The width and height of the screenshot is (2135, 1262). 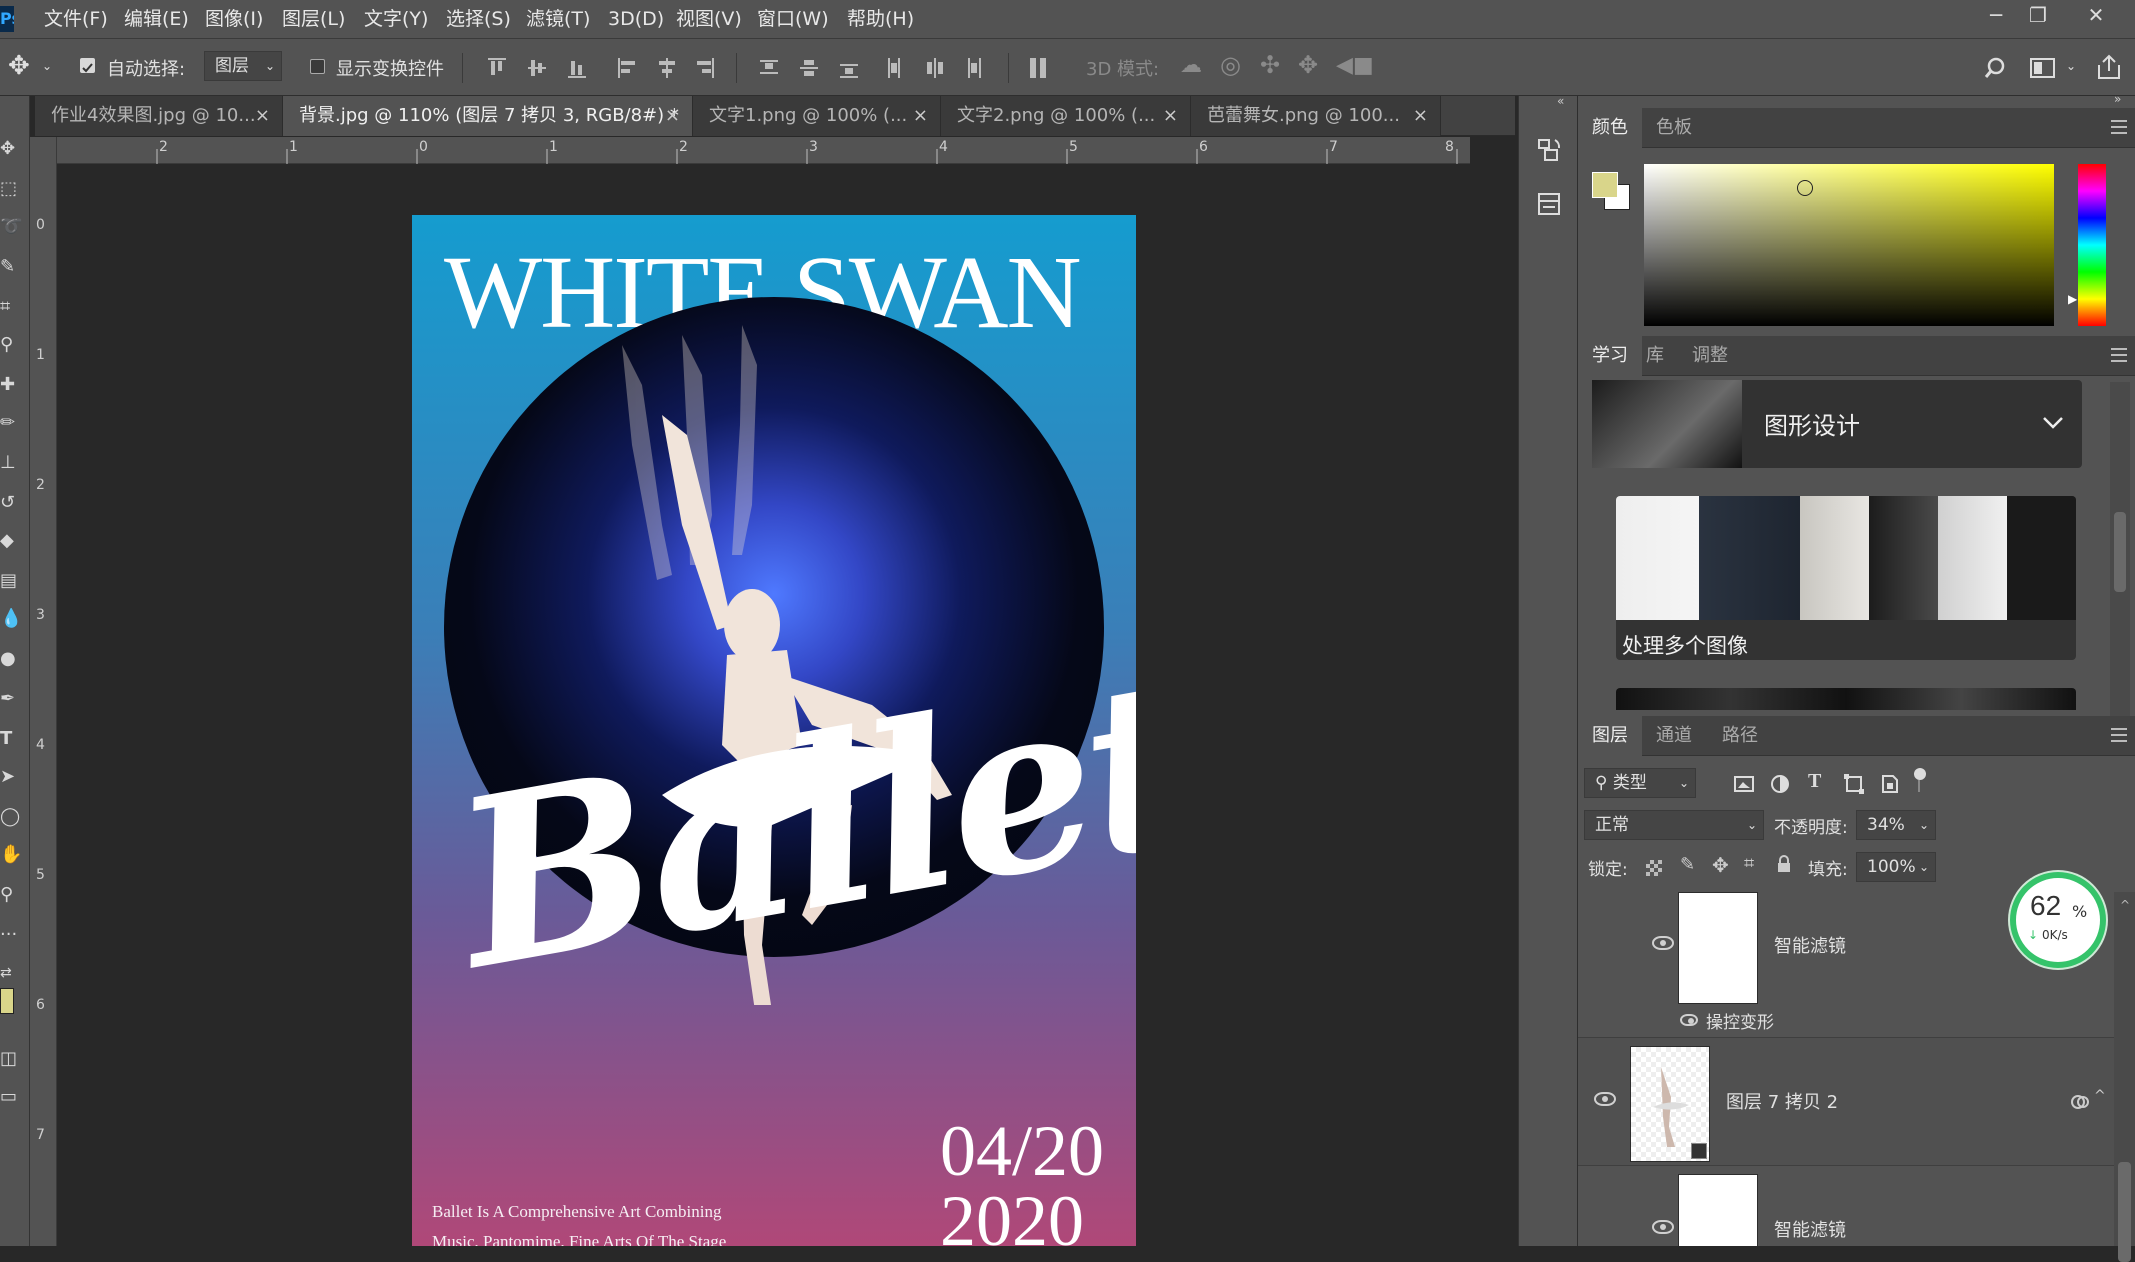 What do you see at coordinates (2117, 99) in the screenshot?
I see `expand-panels-icon: »` at bounding box center [2117, 99].